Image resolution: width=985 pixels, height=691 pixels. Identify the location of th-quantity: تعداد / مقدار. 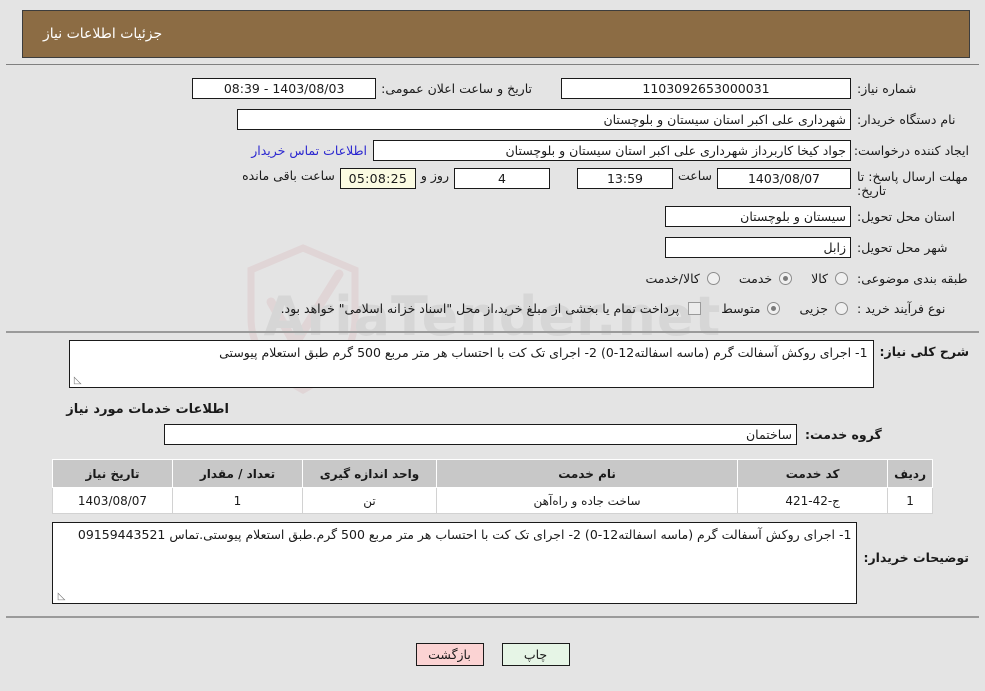
(237, 473).